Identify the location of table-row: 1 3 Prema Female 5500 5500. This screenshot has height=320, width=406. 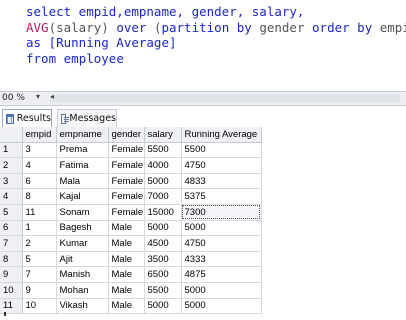
(131, 150).